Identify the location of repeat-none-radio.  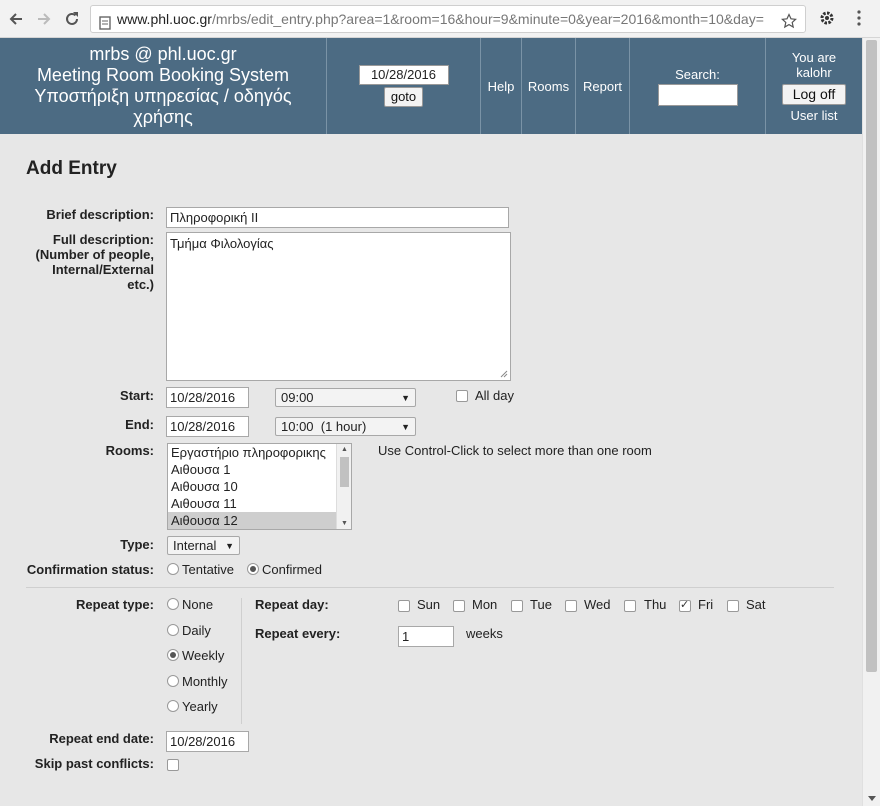
(173, 604).